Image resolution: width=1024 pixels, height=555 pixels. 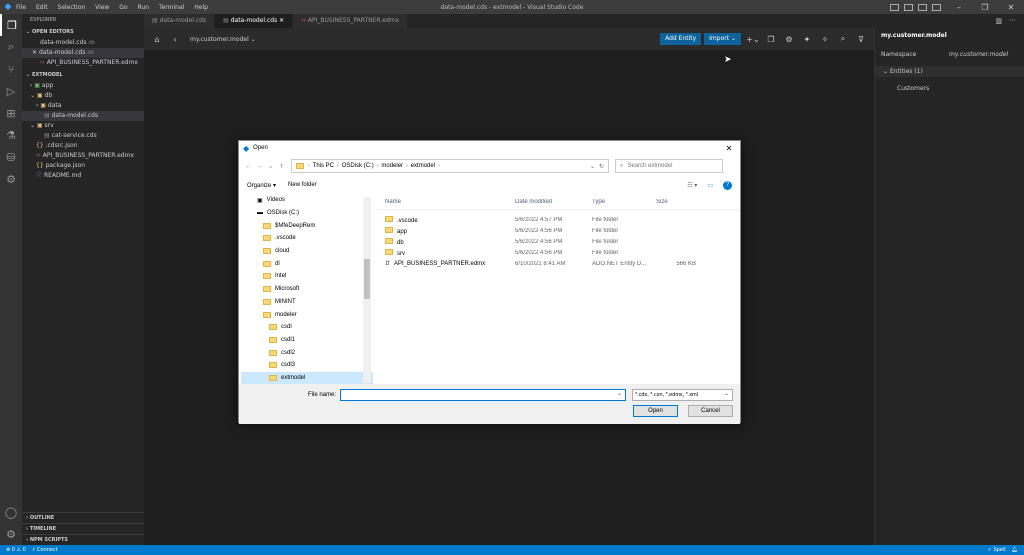 I want to click on entities-section: ⌄ Entities (1), so click(x=949, y=71).